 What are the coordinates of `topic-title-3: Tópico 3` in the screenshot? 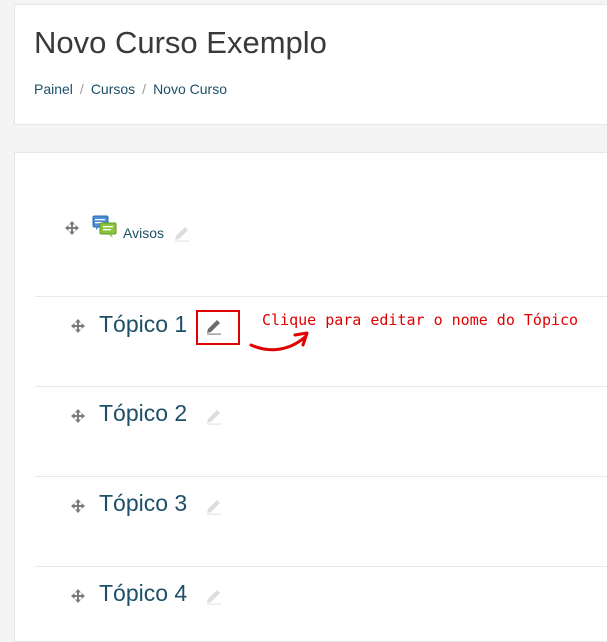 It's located at (143, 503).